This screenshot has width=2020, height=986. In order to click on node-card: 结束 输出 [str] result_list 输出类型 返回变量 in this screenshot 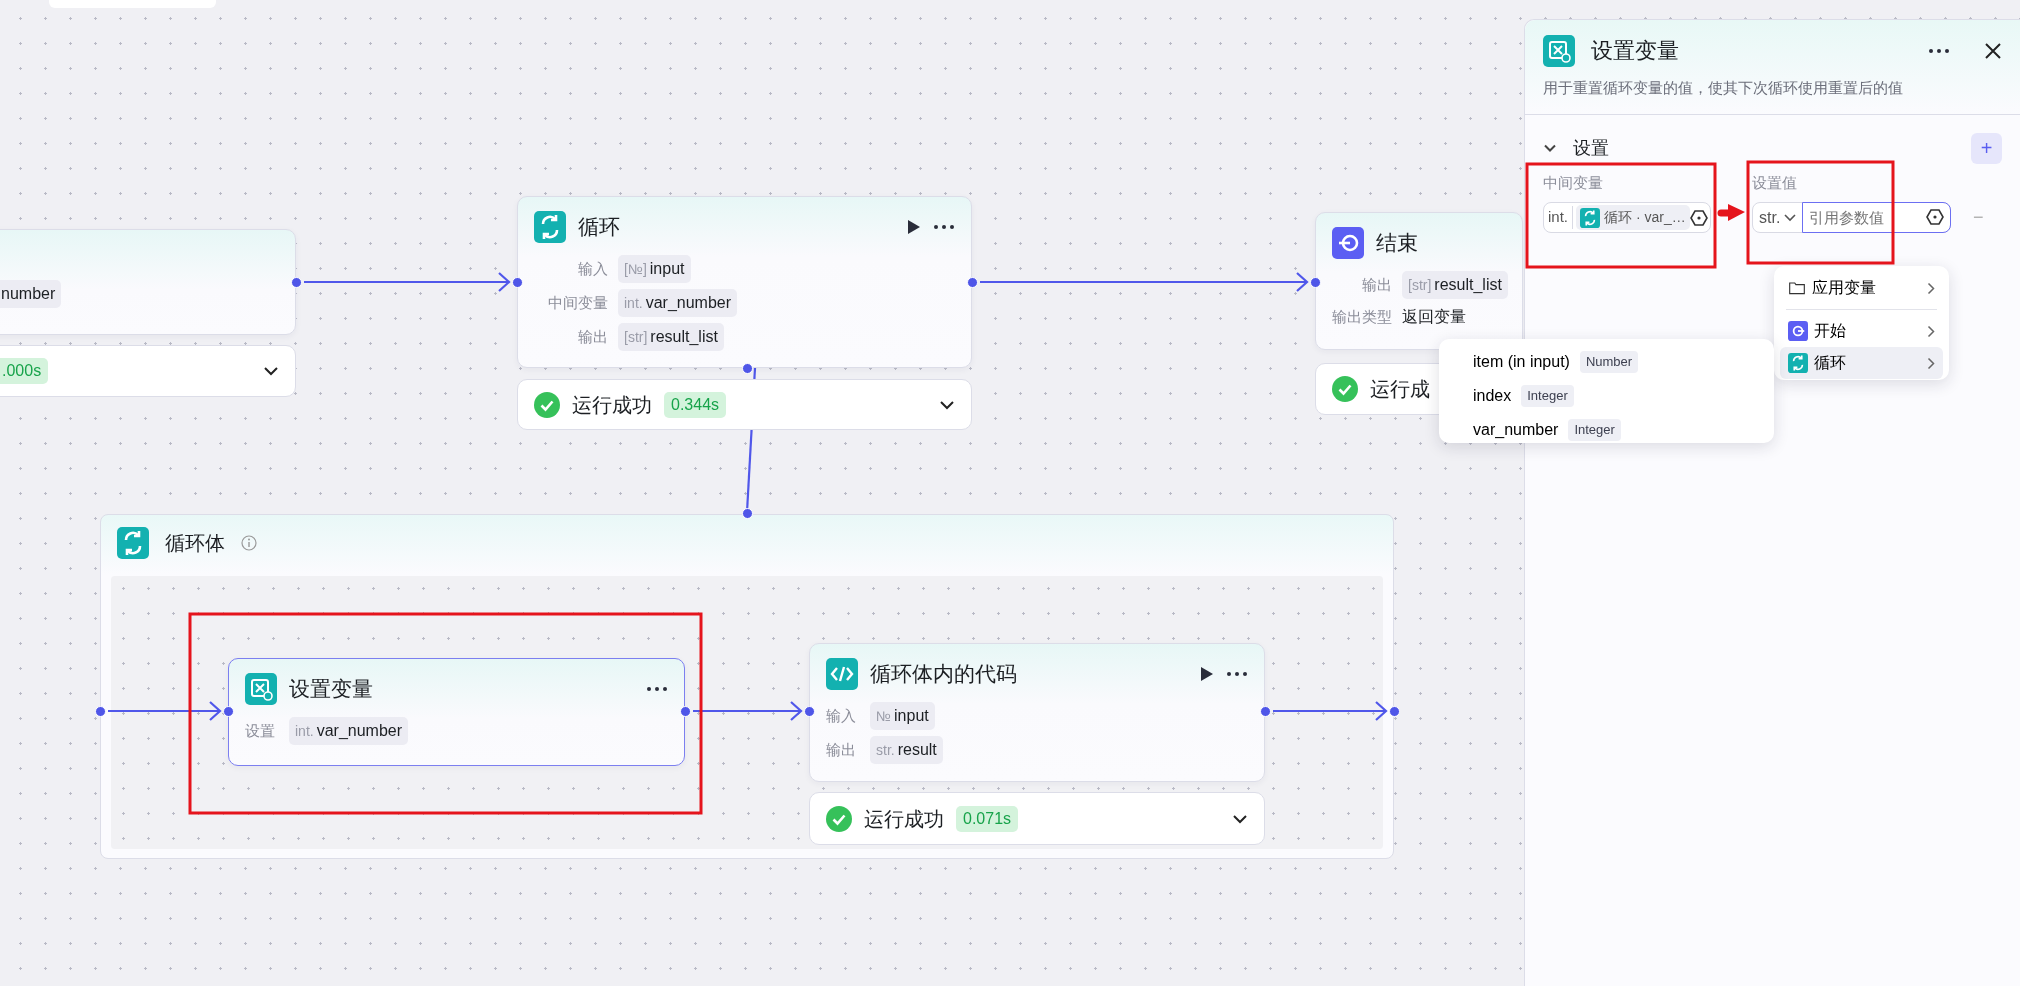, I will do `click(1419, 281)`.